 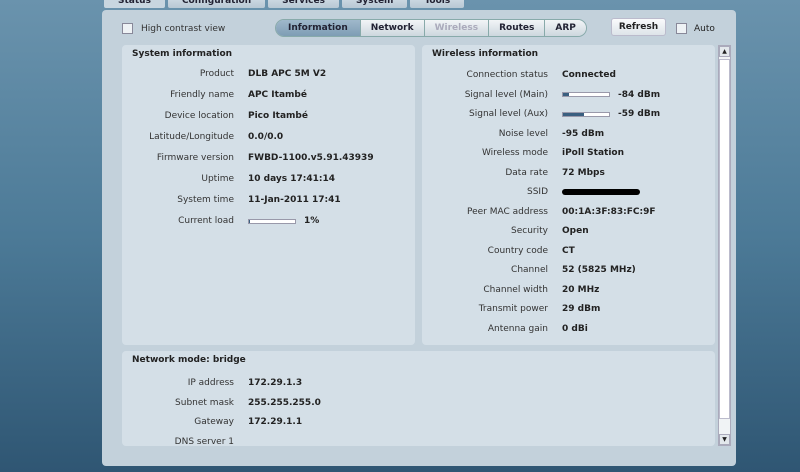 What do you see at coordinates (605, 192) in the screenshot?
I see `row-value` at bounding box center [605, 192].